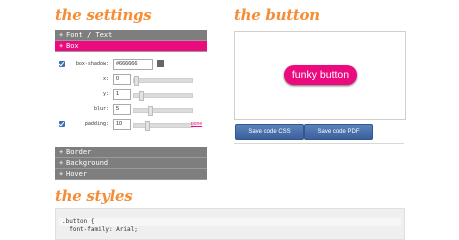 The image size is (459, 240). Describe the element at coordinates (131, 46) in the screenshot. I see `accordion-box: + Box` at that location.